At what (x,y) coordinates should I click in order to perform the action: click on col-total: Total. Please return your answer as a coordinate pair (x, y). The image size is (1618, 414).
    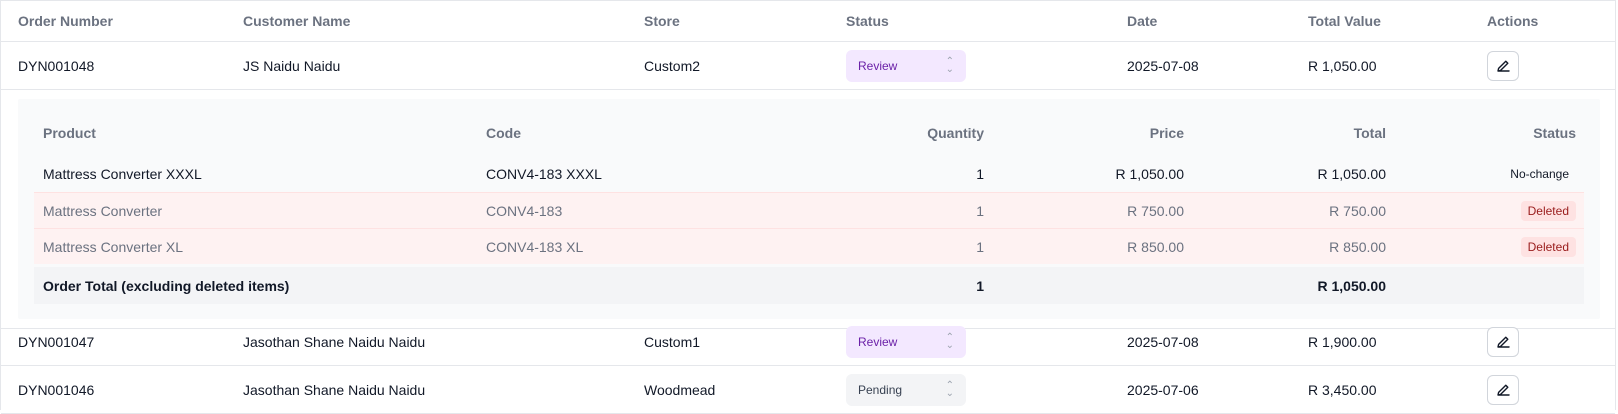
    Looking at the image, I should click on (1369, 133).